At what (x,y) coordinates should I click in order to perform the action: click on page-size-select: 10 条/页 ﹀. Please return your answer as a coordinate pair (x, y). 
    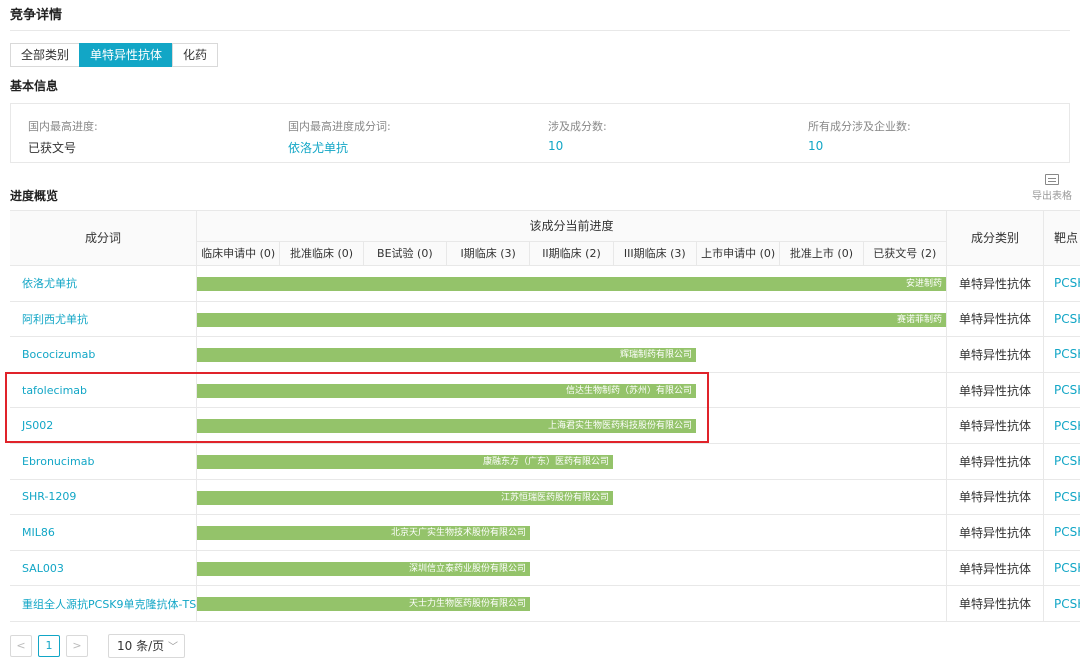
    Looking at the image, I should click on (146, 646).